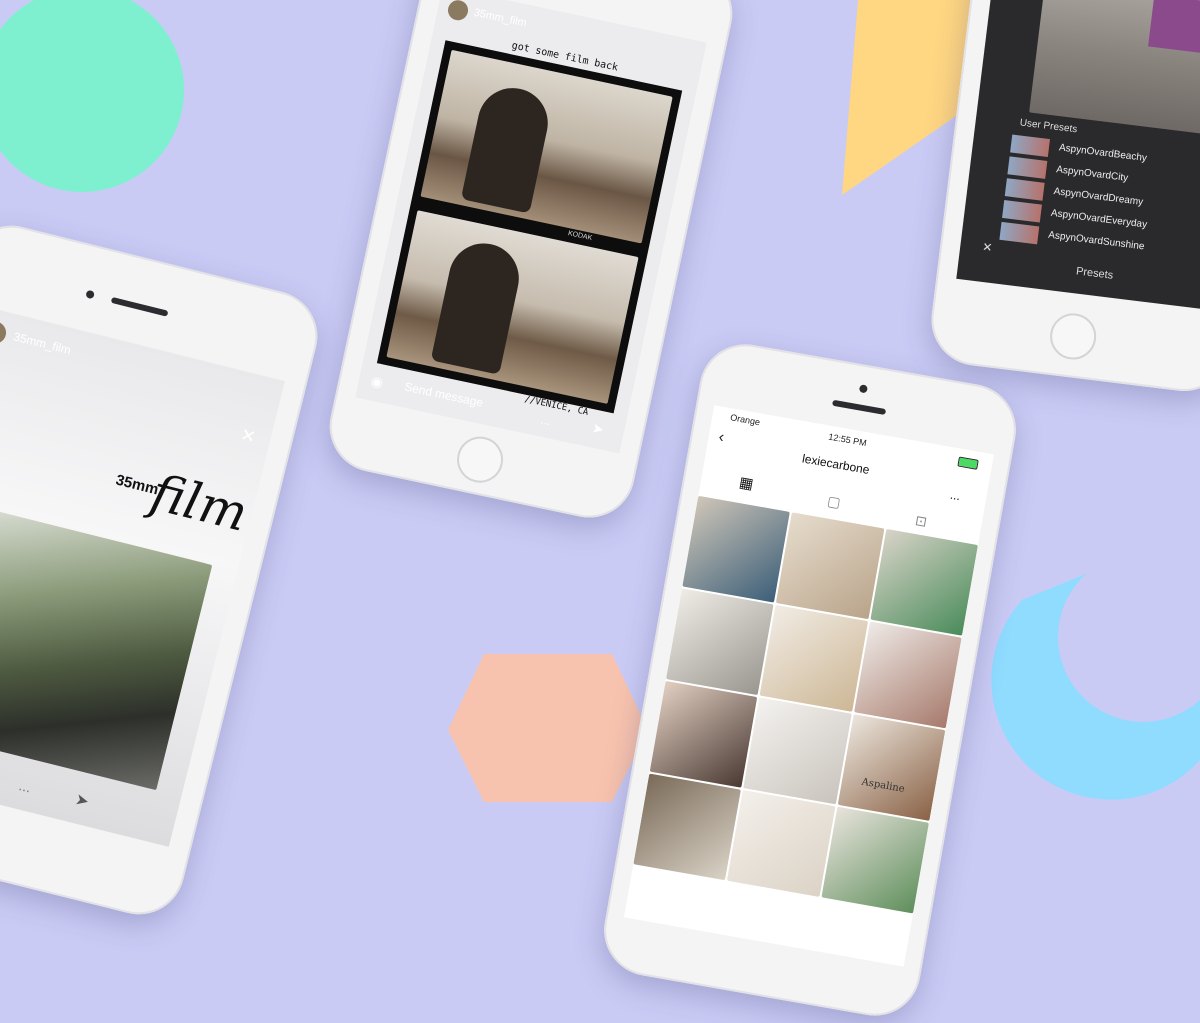 Image resolution: width=1200 pixels, height=1023 pixels. I want to click on footer-label: Presets, so click(1094, 273).